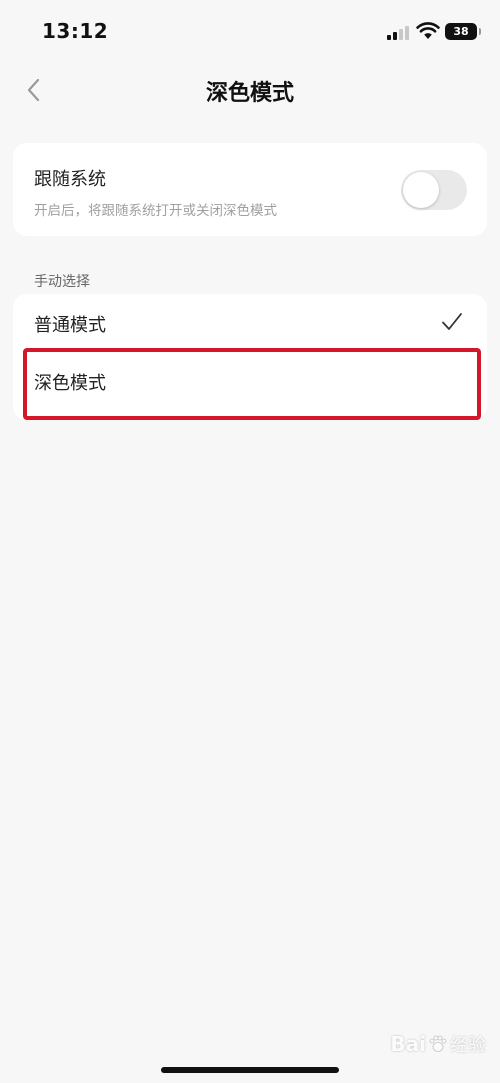  Describe the element at coordinates (155, 211) in the screenshot. I see `follow-system-description: 开启后，将跟随系统打开或关闭深色模式` at that location.